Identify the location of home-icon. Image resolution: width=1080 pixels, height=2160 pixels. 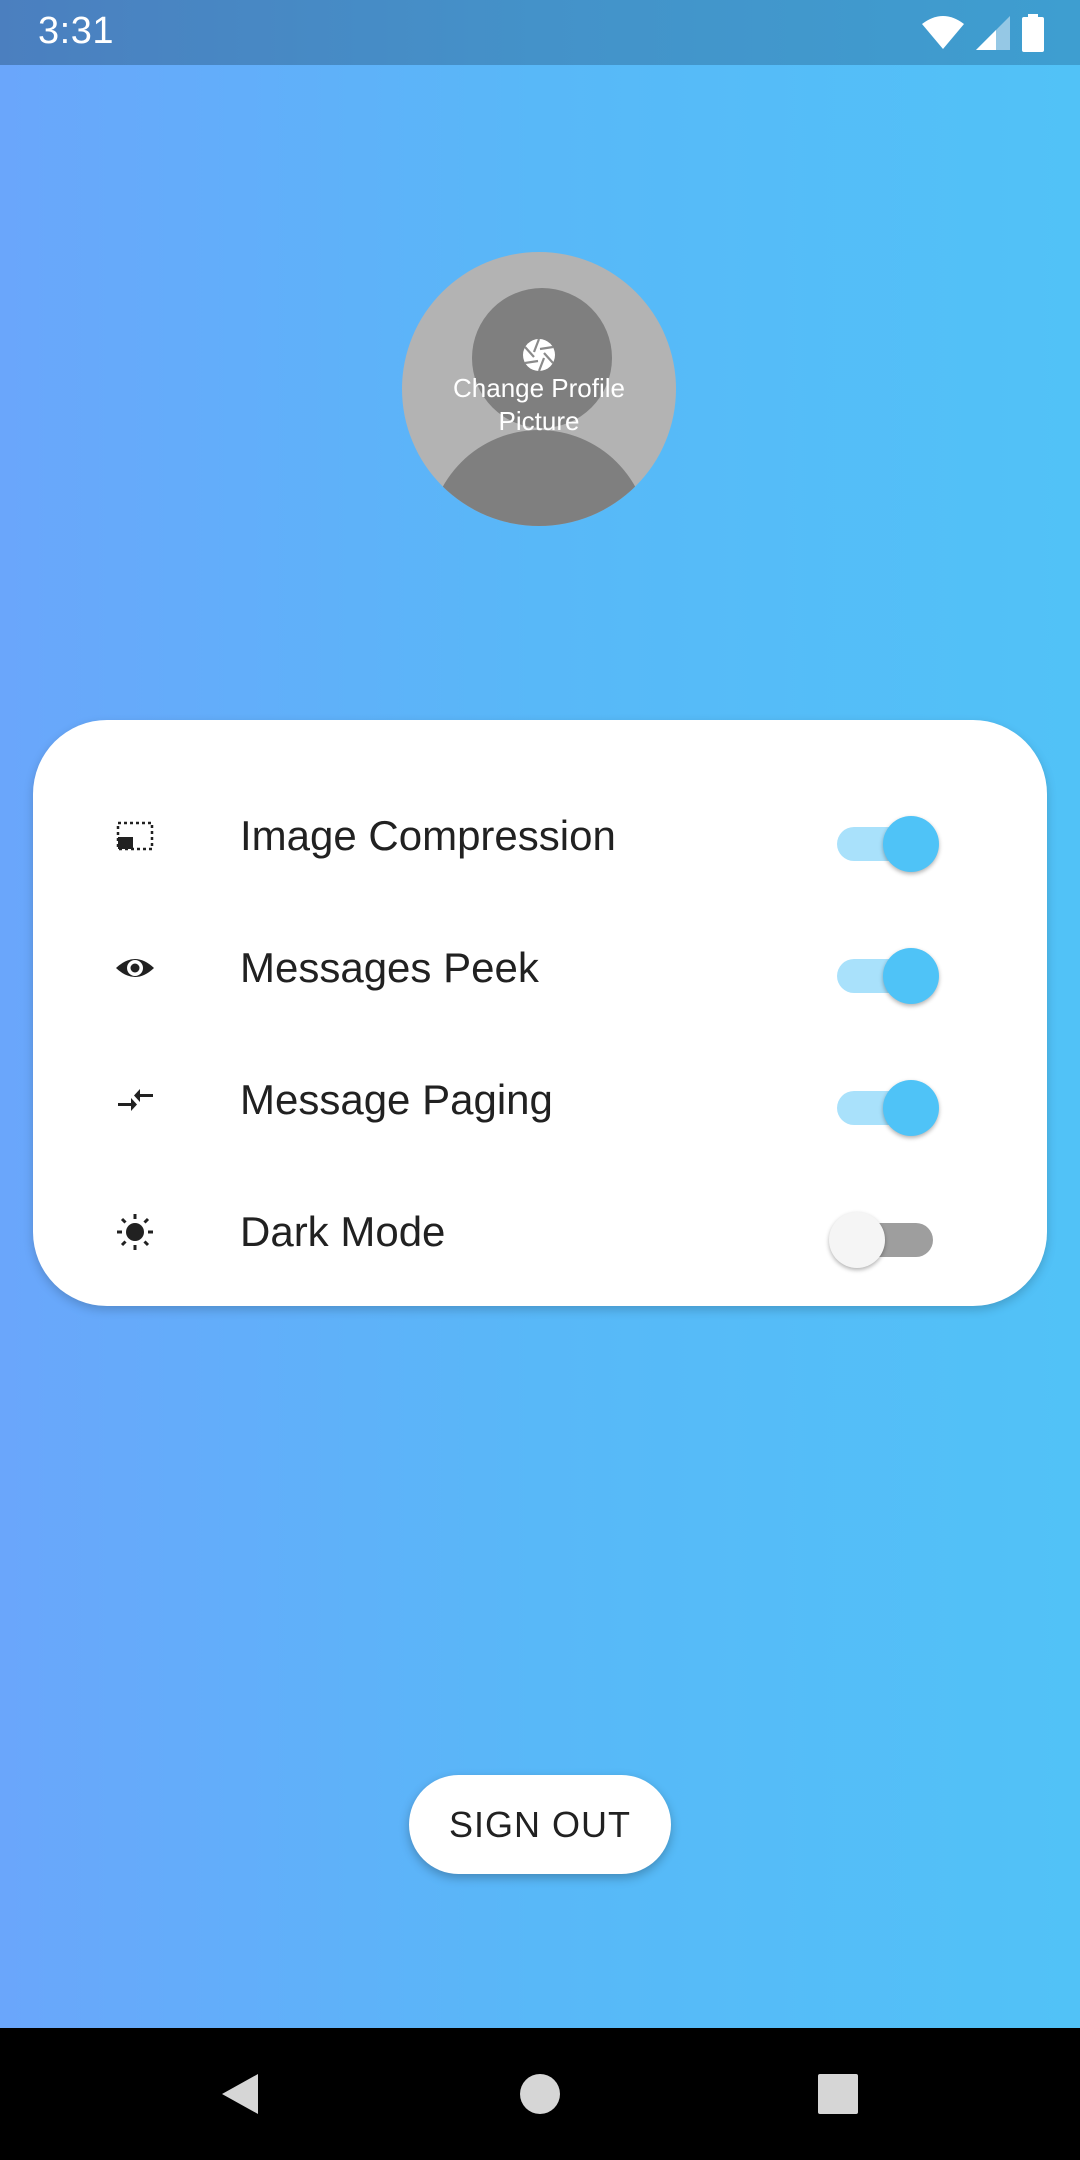
(540, 2094).